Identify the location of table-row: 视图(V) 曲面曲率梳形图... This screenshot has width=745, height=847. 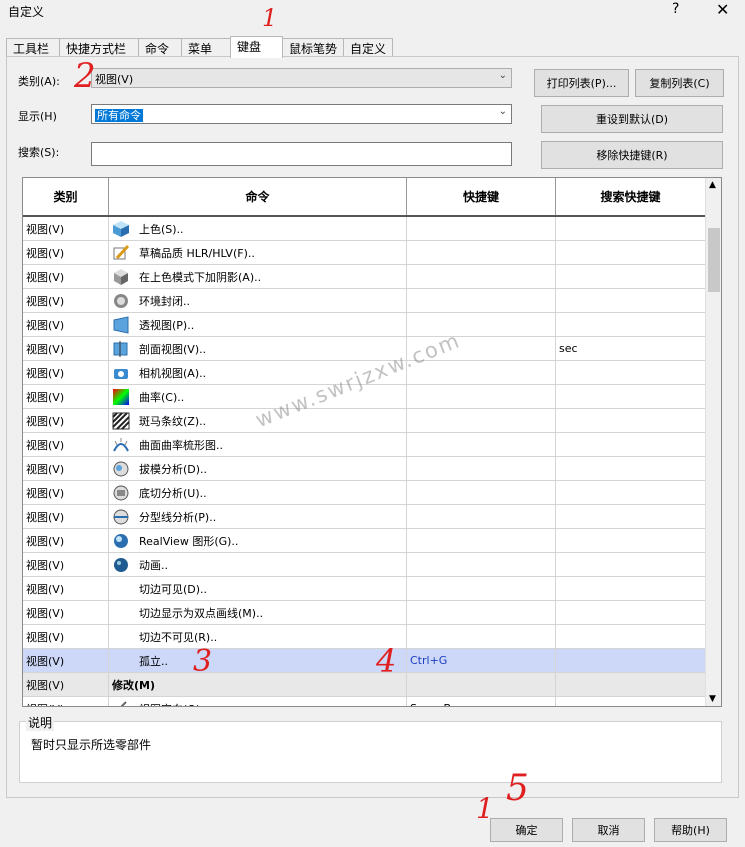
(364, 445).